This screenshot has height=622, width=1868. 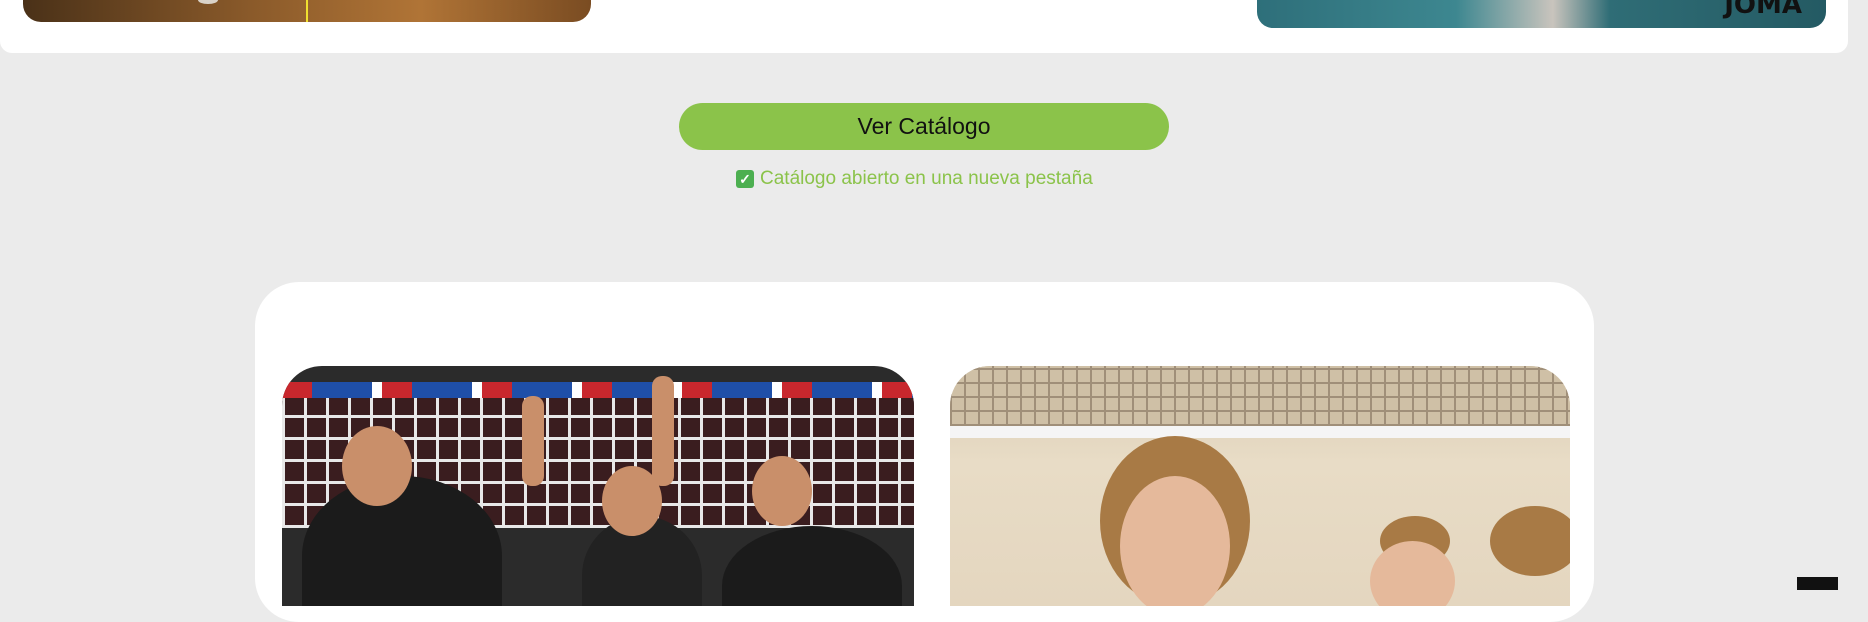 I want to click on top-left-image, so click(x=307, y=11).